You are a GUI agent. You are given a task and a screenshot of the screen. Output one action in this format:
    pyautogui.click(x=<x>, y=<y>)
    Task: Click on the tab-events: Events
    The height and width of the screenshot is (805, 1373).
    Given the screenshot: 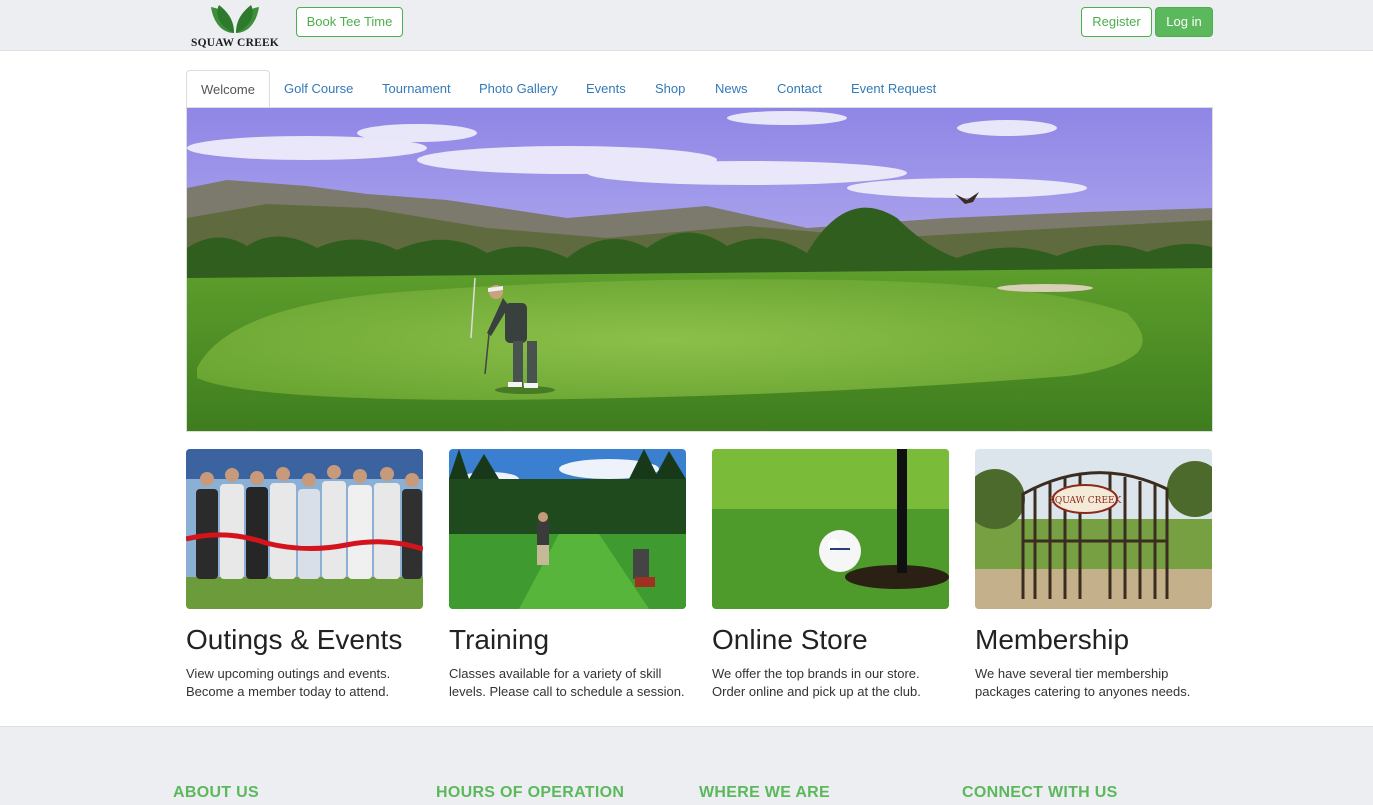 What is the action you would take?
    pyautogui.click(x=606, y=89)
    